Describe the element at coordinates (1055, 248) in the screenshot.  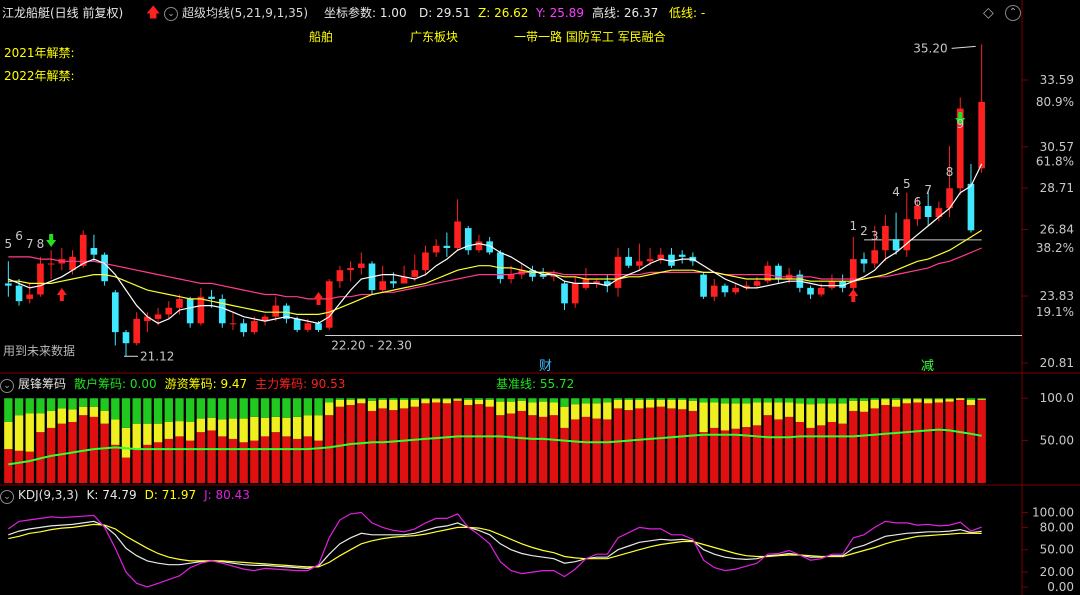
I see `fib-tick-label: 38.2%` at that location.